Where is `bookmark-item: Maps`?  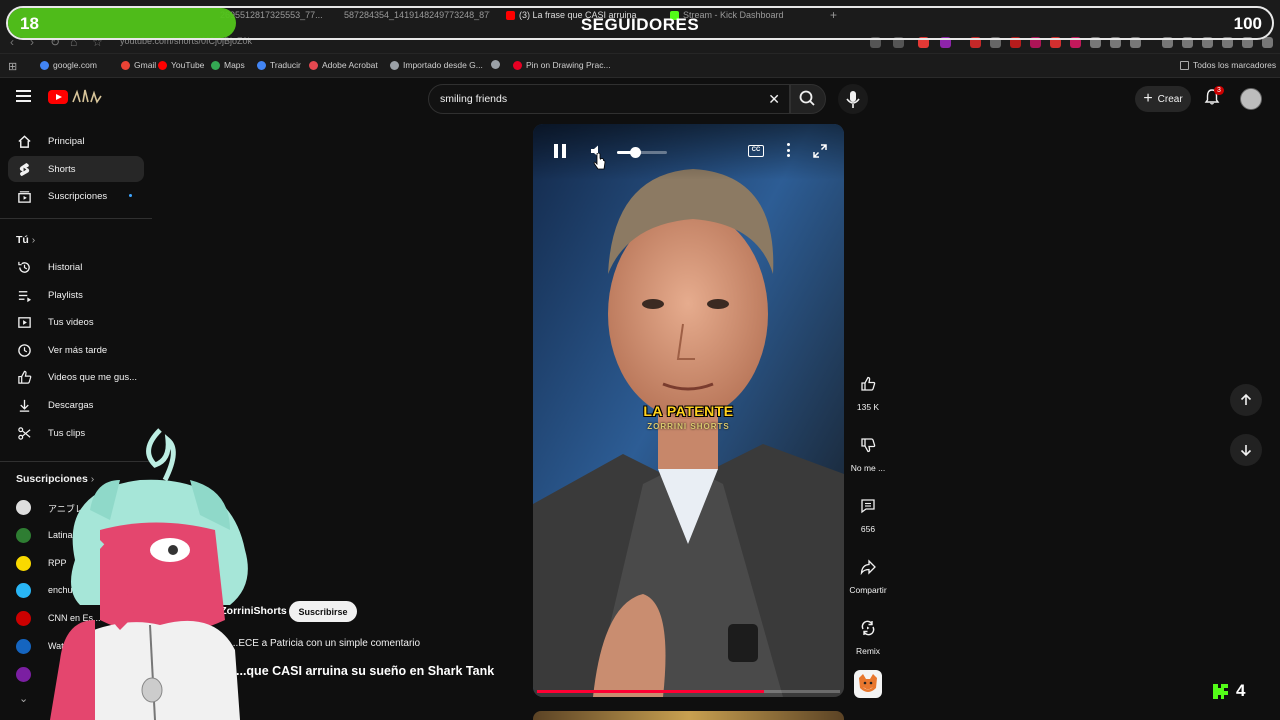 bookmark-item: Maps is located at coordinates (228, 65).